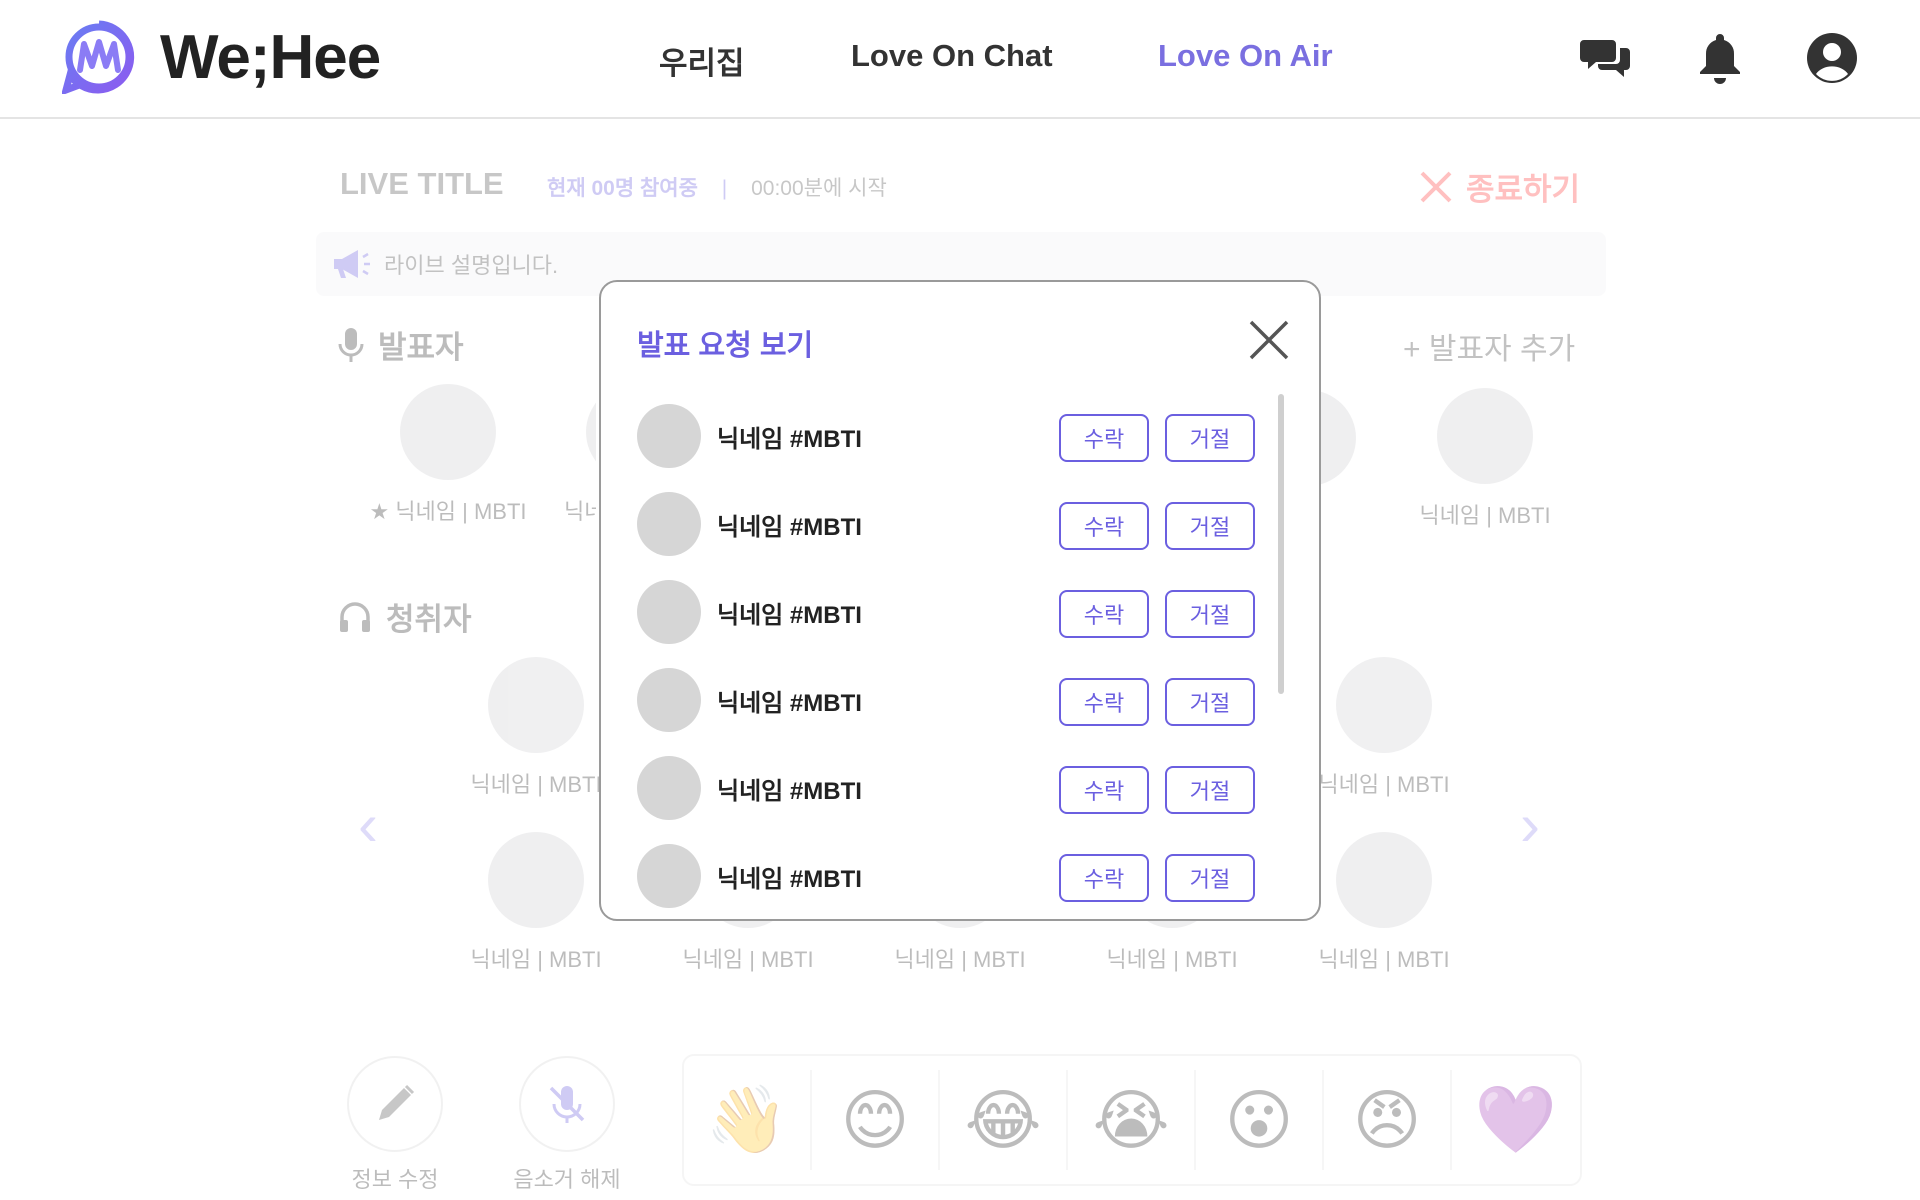 This screenshot has width=1920, height=1200. Describe the element at coordinates (717, 187) in the screenshot. I see `live-meta: 현재 00명 참여중 | 00:00분에 시작` at that location.